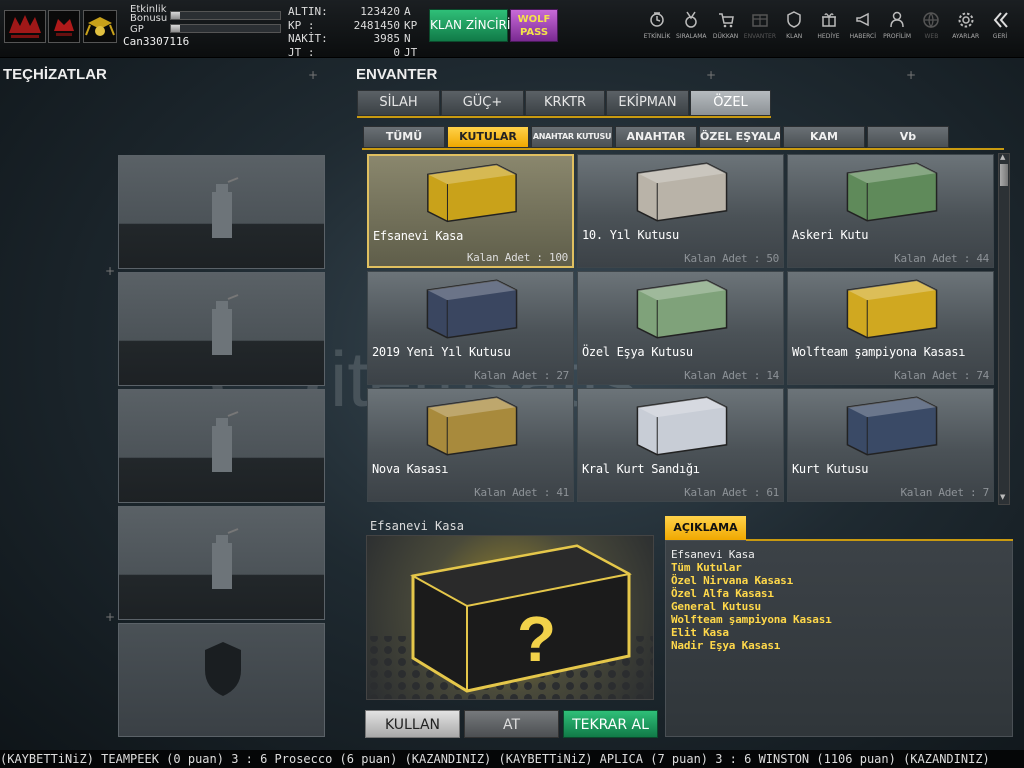 This screenshot has height=768, width=1024. What do you see at coordinates (387, 38) in the screenshot?
I see `currency-value: 3985` at bounding box center [387, 38].